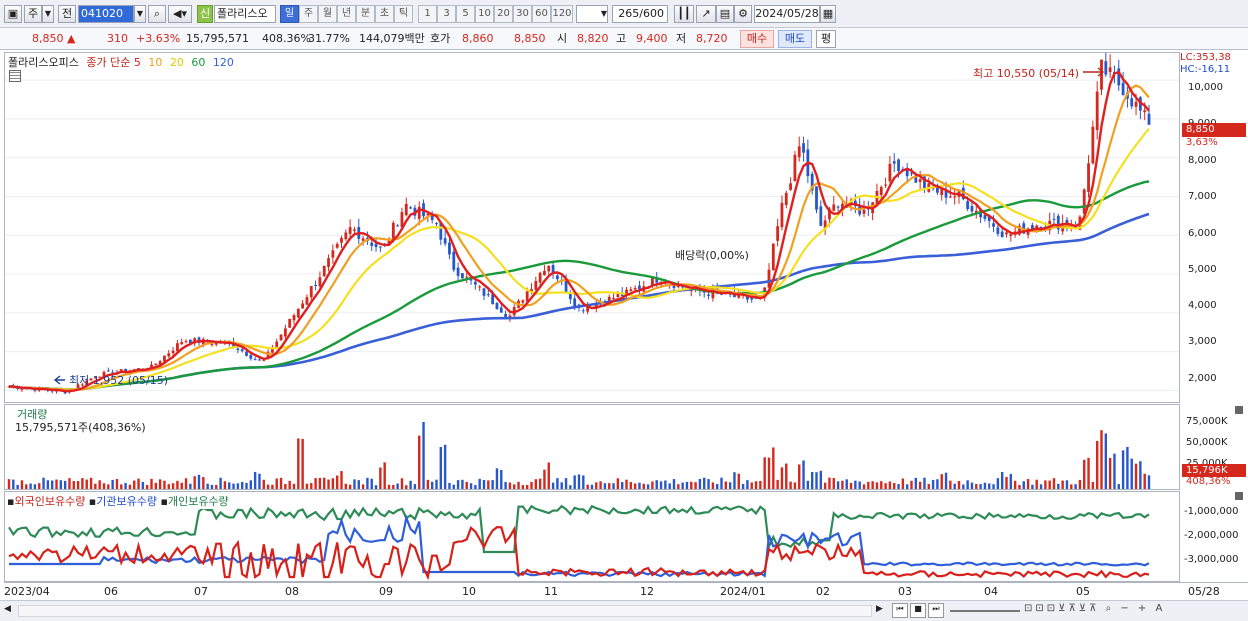 The image size is (1248, 621). Describe the element at coordinates (522, 14) in the screenshot. I see `minute-30: 30` at that location.